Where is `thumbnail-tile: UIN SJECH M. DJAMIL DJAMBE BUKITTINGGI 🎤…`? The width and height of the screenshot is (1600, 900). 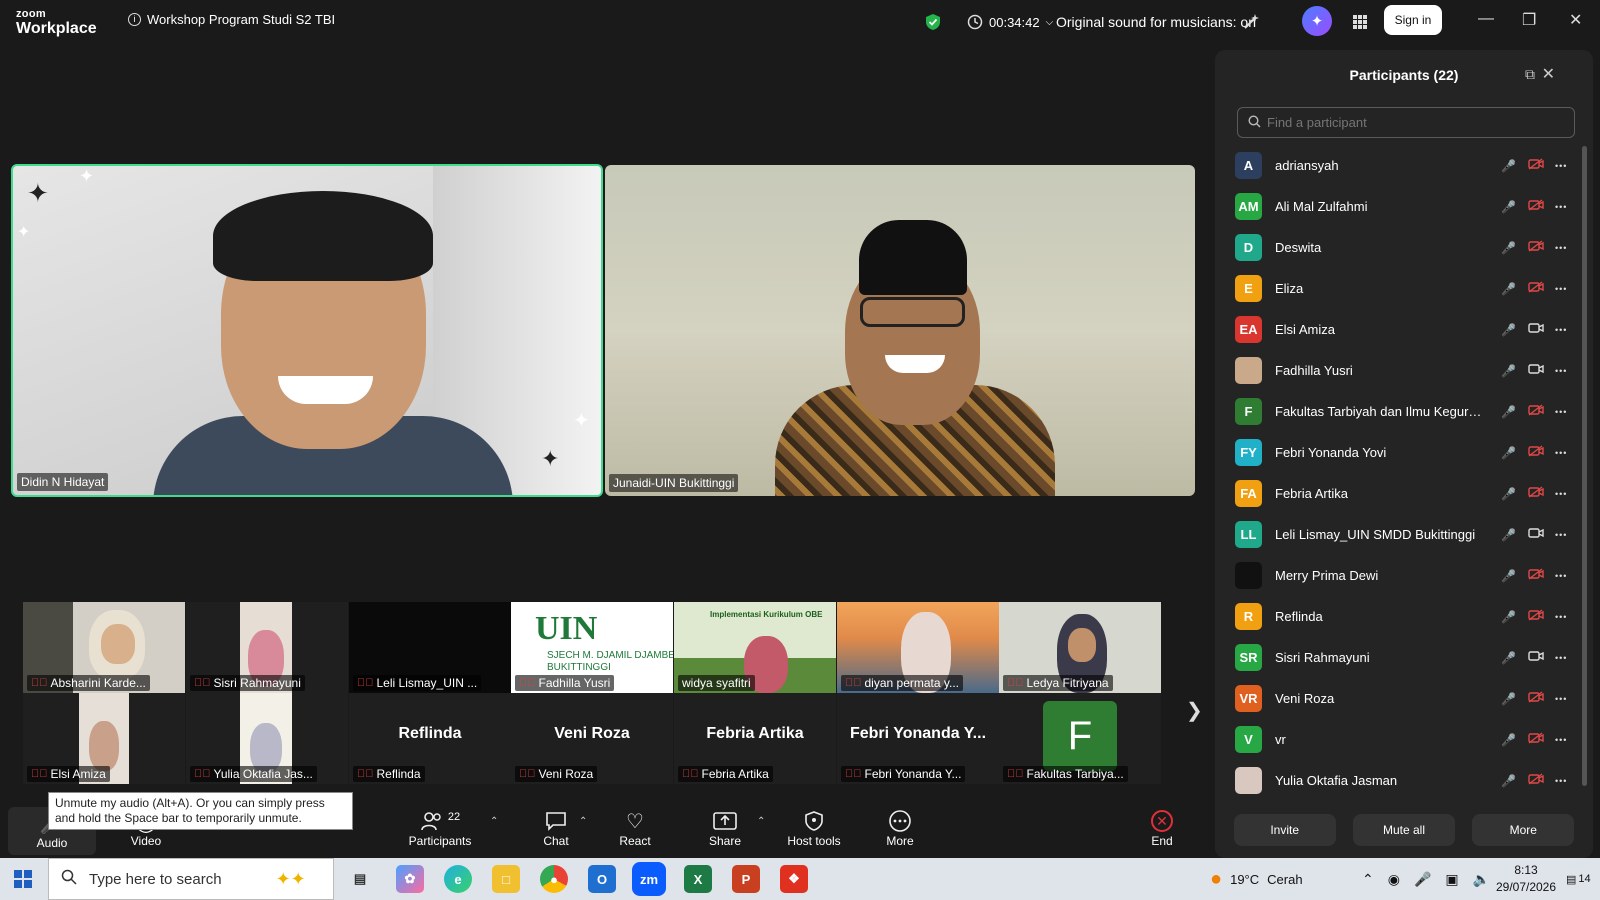 thumbnail-tile: UIN SJECH M. DJAMIL DJAMBE BUKITTINGGI 🎤… is located at coordinates (592, 647).